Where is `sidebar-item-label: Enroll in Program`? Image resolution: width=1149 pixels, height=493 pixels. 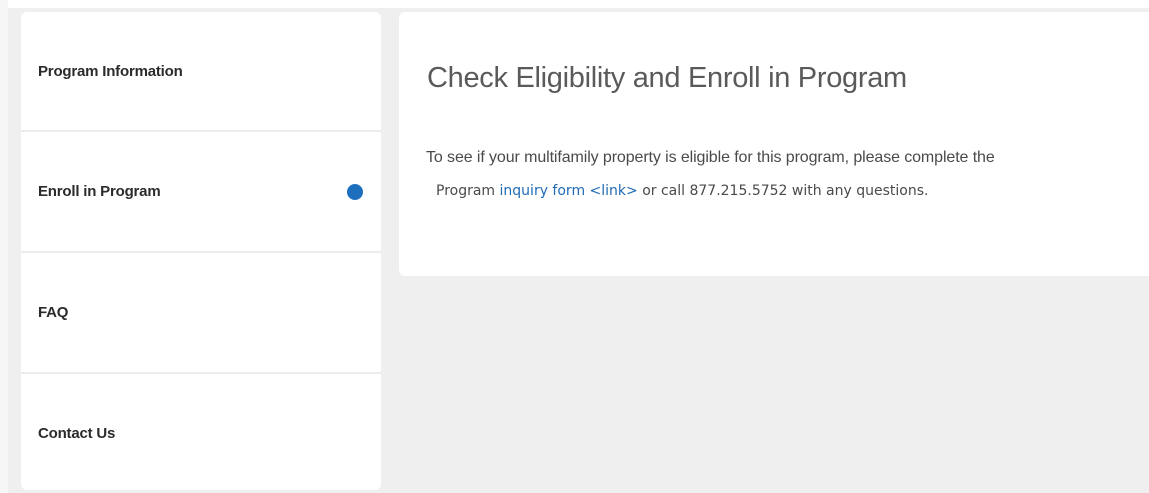
sidebar-item-label: Enroll in Program is located at coordinates (99, 191).